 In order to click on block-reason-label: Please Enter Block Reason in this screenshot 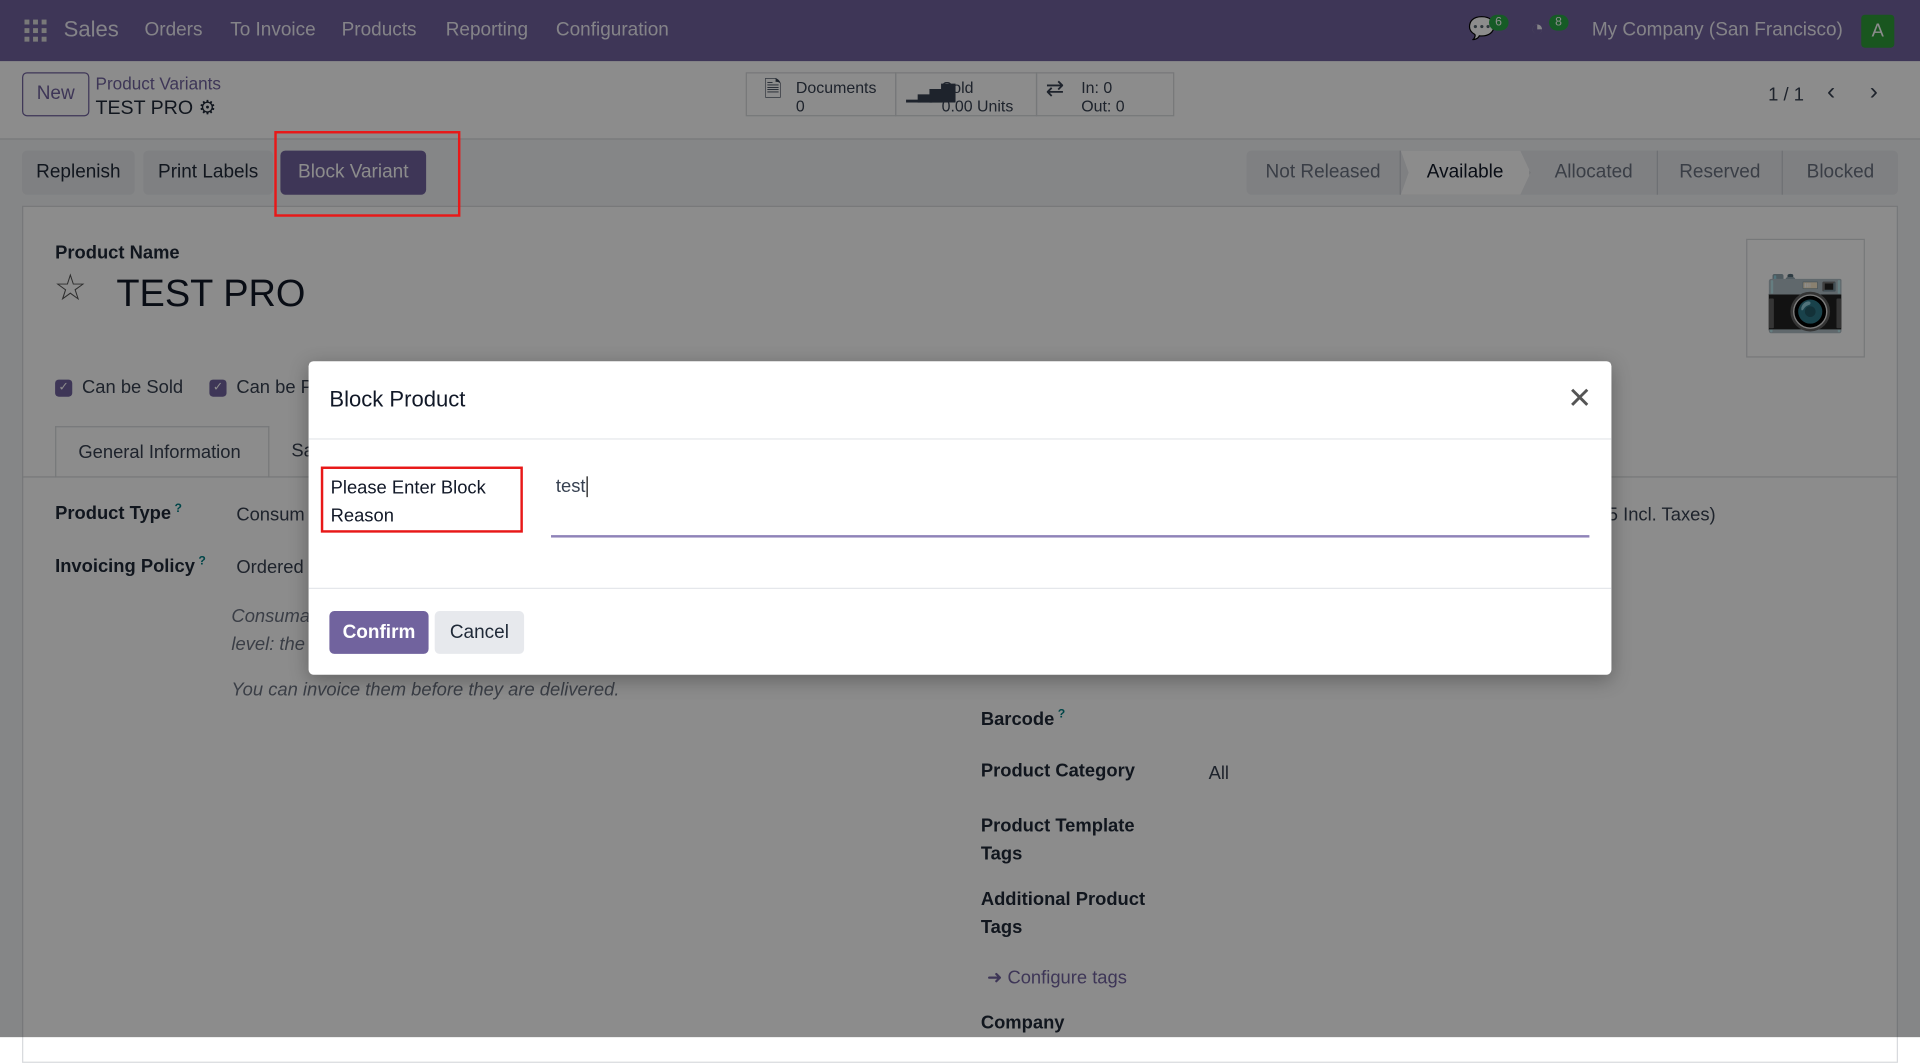, I will do `click(421, 499)`.